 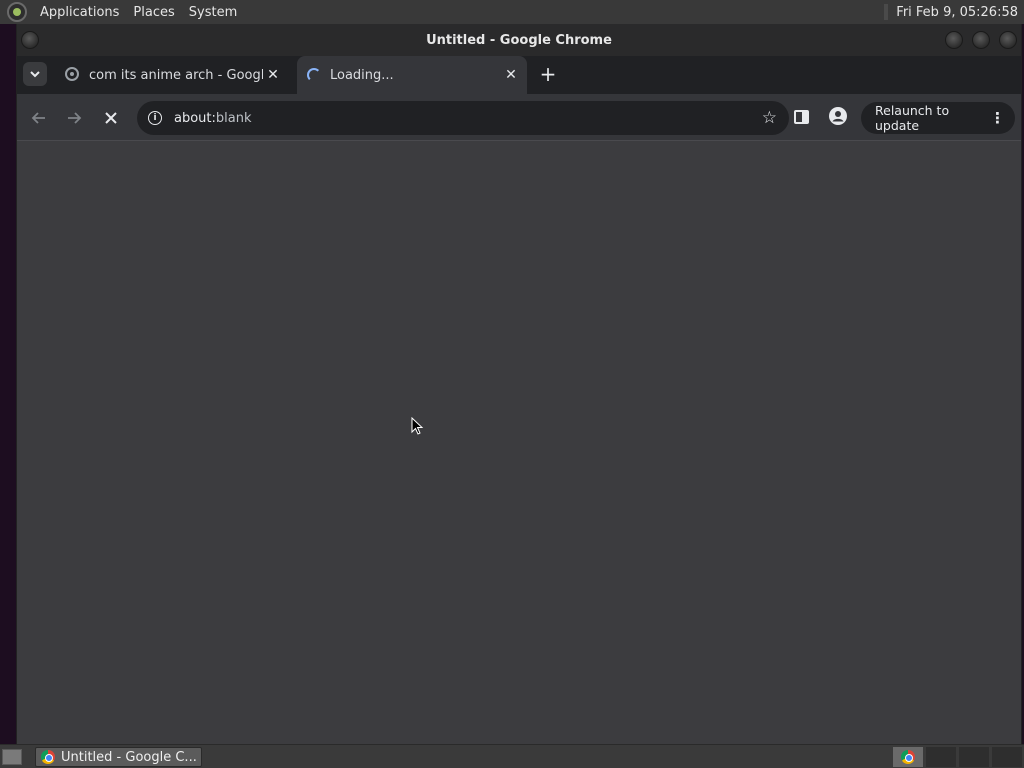 What do you see at coordinates (17, 12) in the screenshot?
I see `distro-logo-icon` at bounding box center [17, 12].